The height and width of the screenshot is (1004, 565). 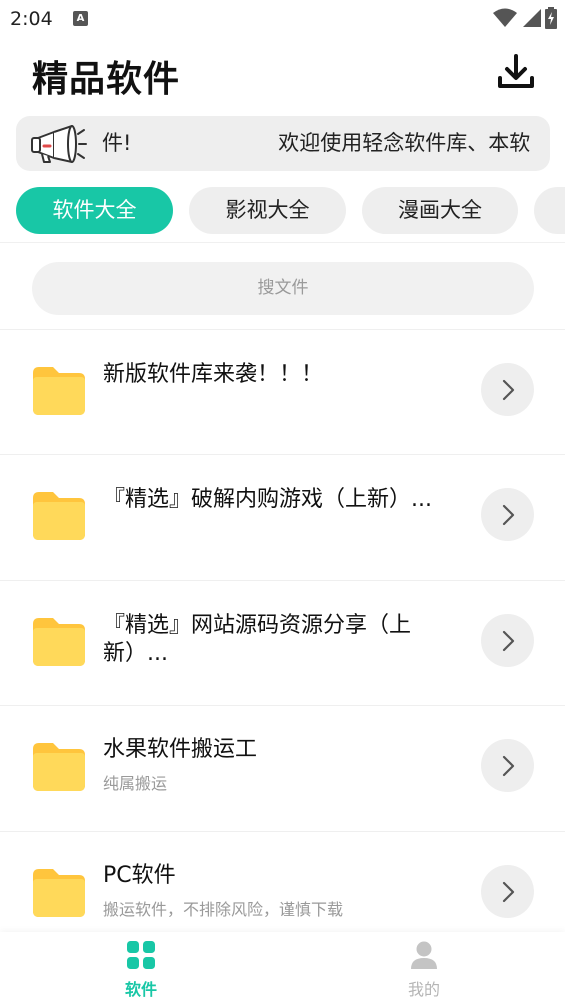 What do you see at coordinates (440, 210) in the screenshot?
I see `tab-comics: 漫画大全` at bounding box center [440, 210].